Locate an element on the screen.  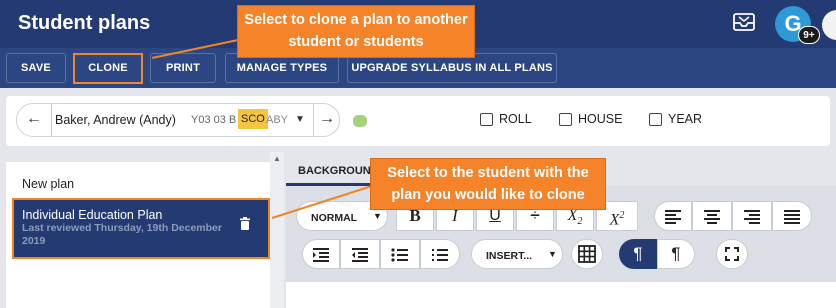
student-code: Y03 03 B is located at coordinates (214, 120).